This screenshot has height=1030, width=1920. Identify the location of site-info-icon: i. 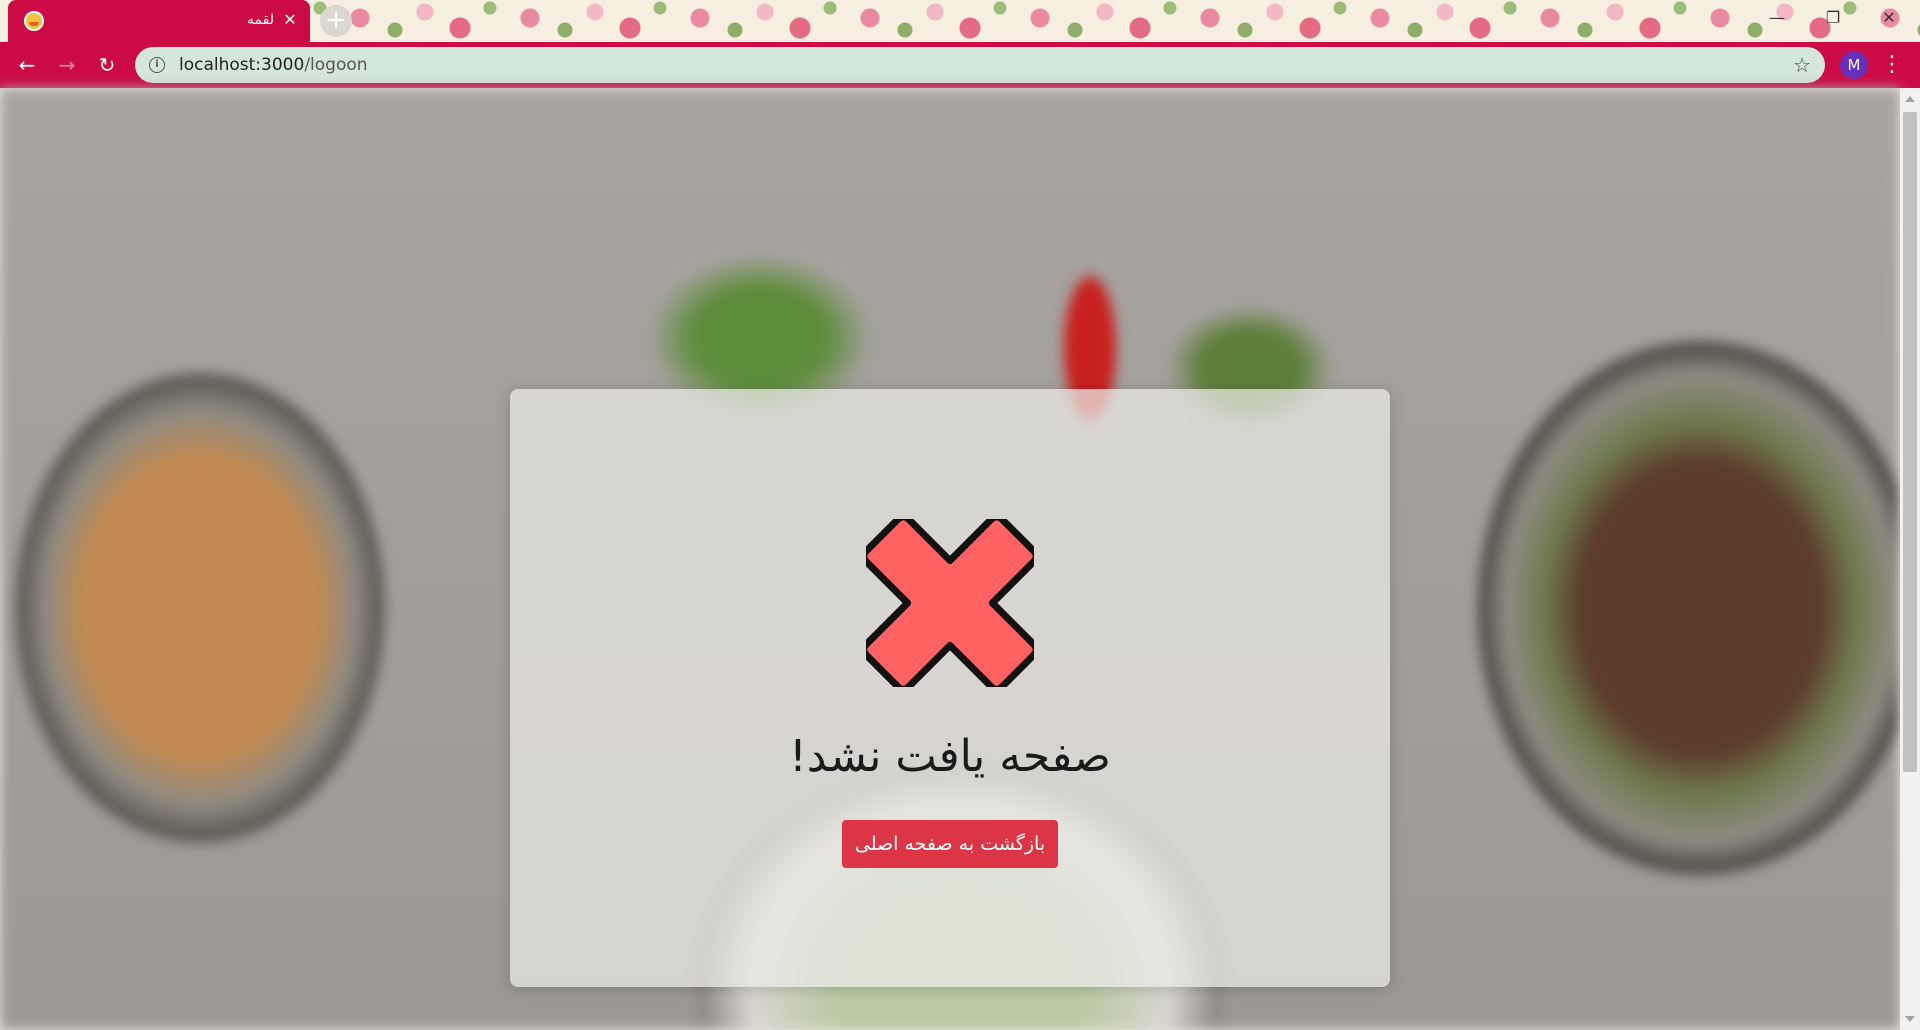
(157, 65).